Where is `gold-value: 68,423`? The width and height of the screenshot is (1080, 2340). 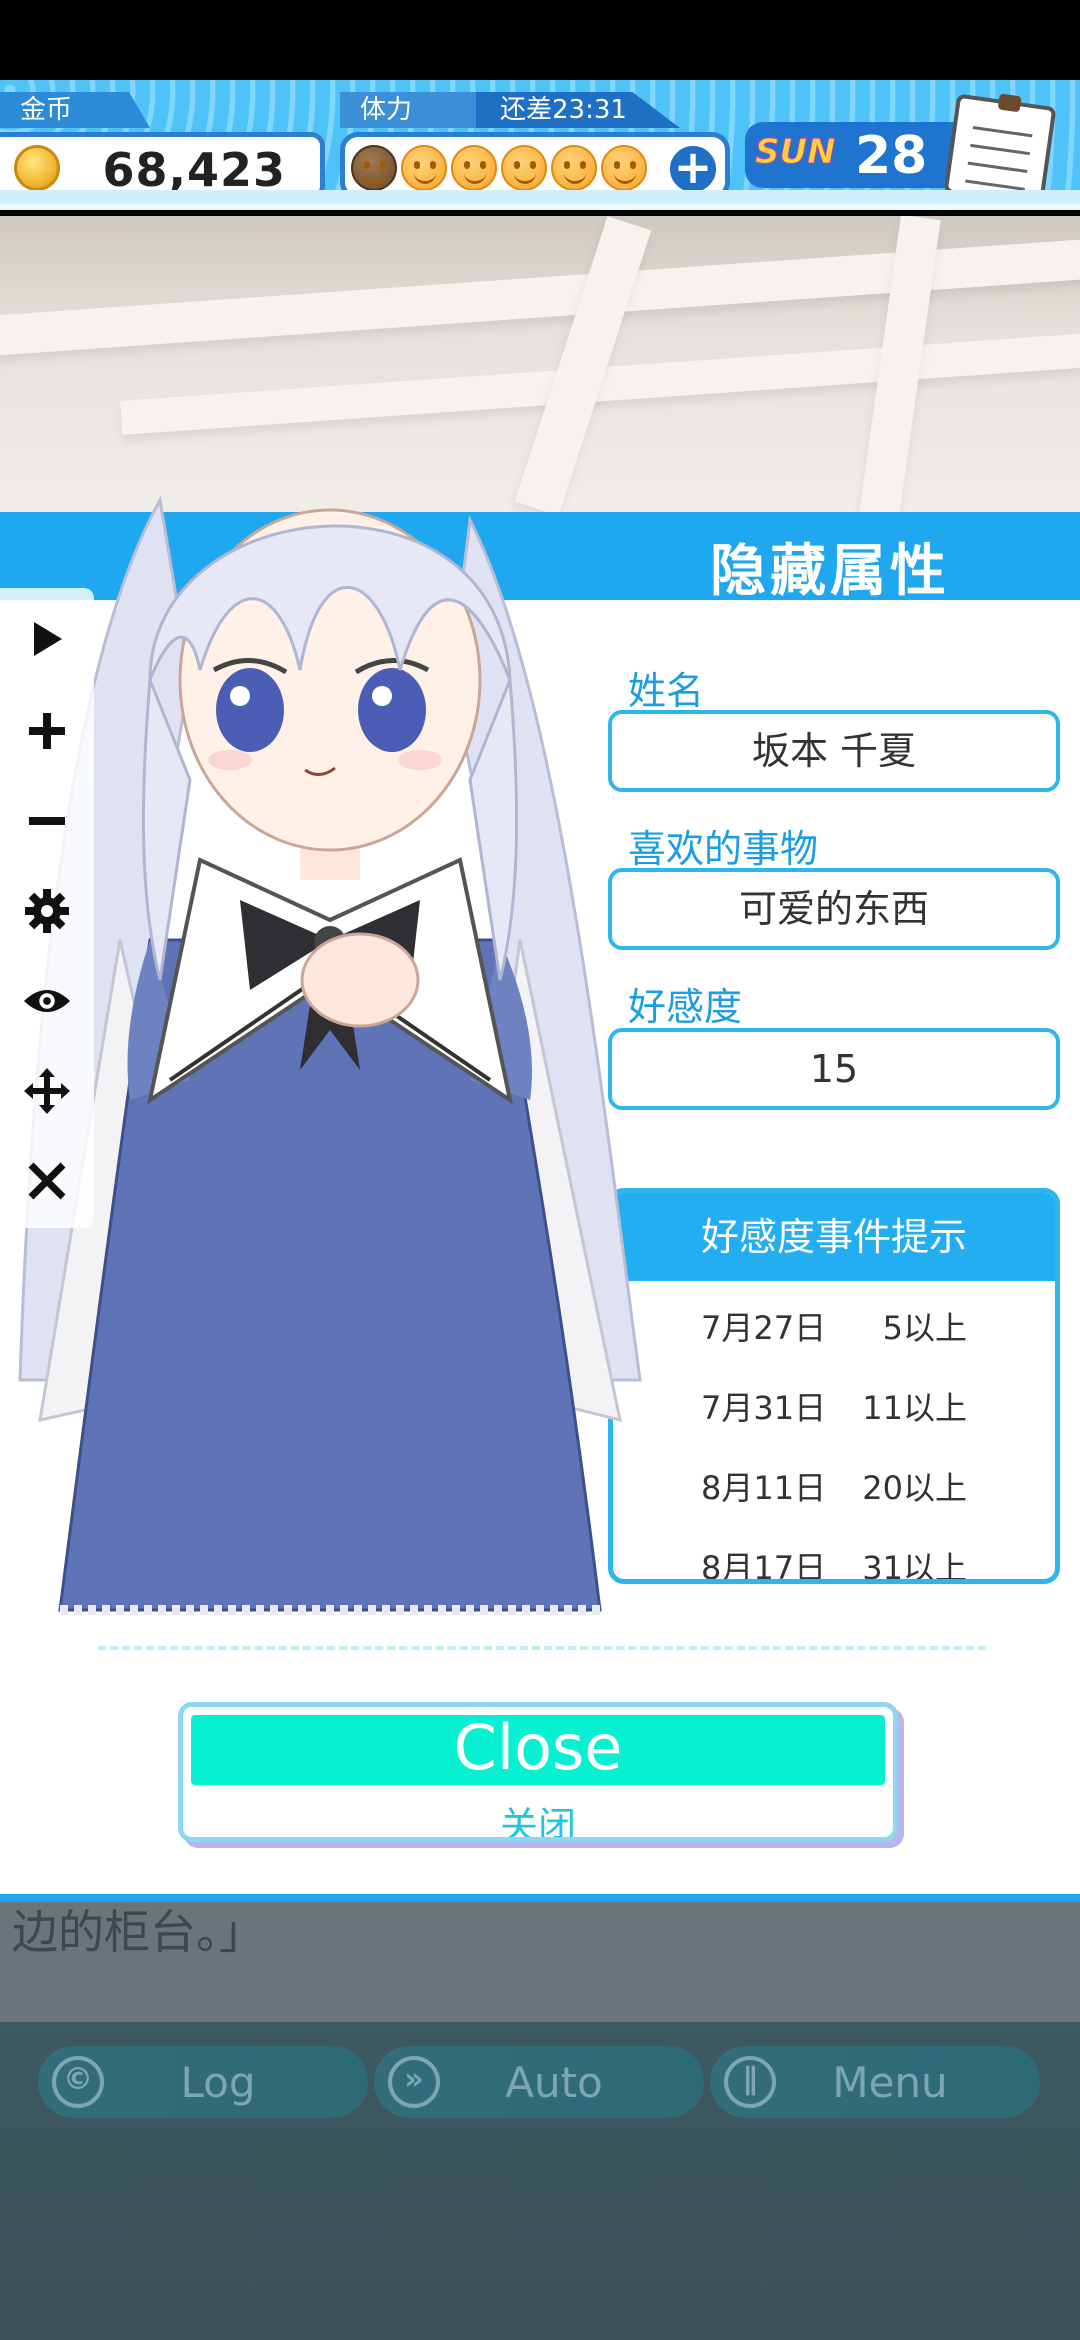 gold-value: 68,423 is located at coordinates (194, 170).